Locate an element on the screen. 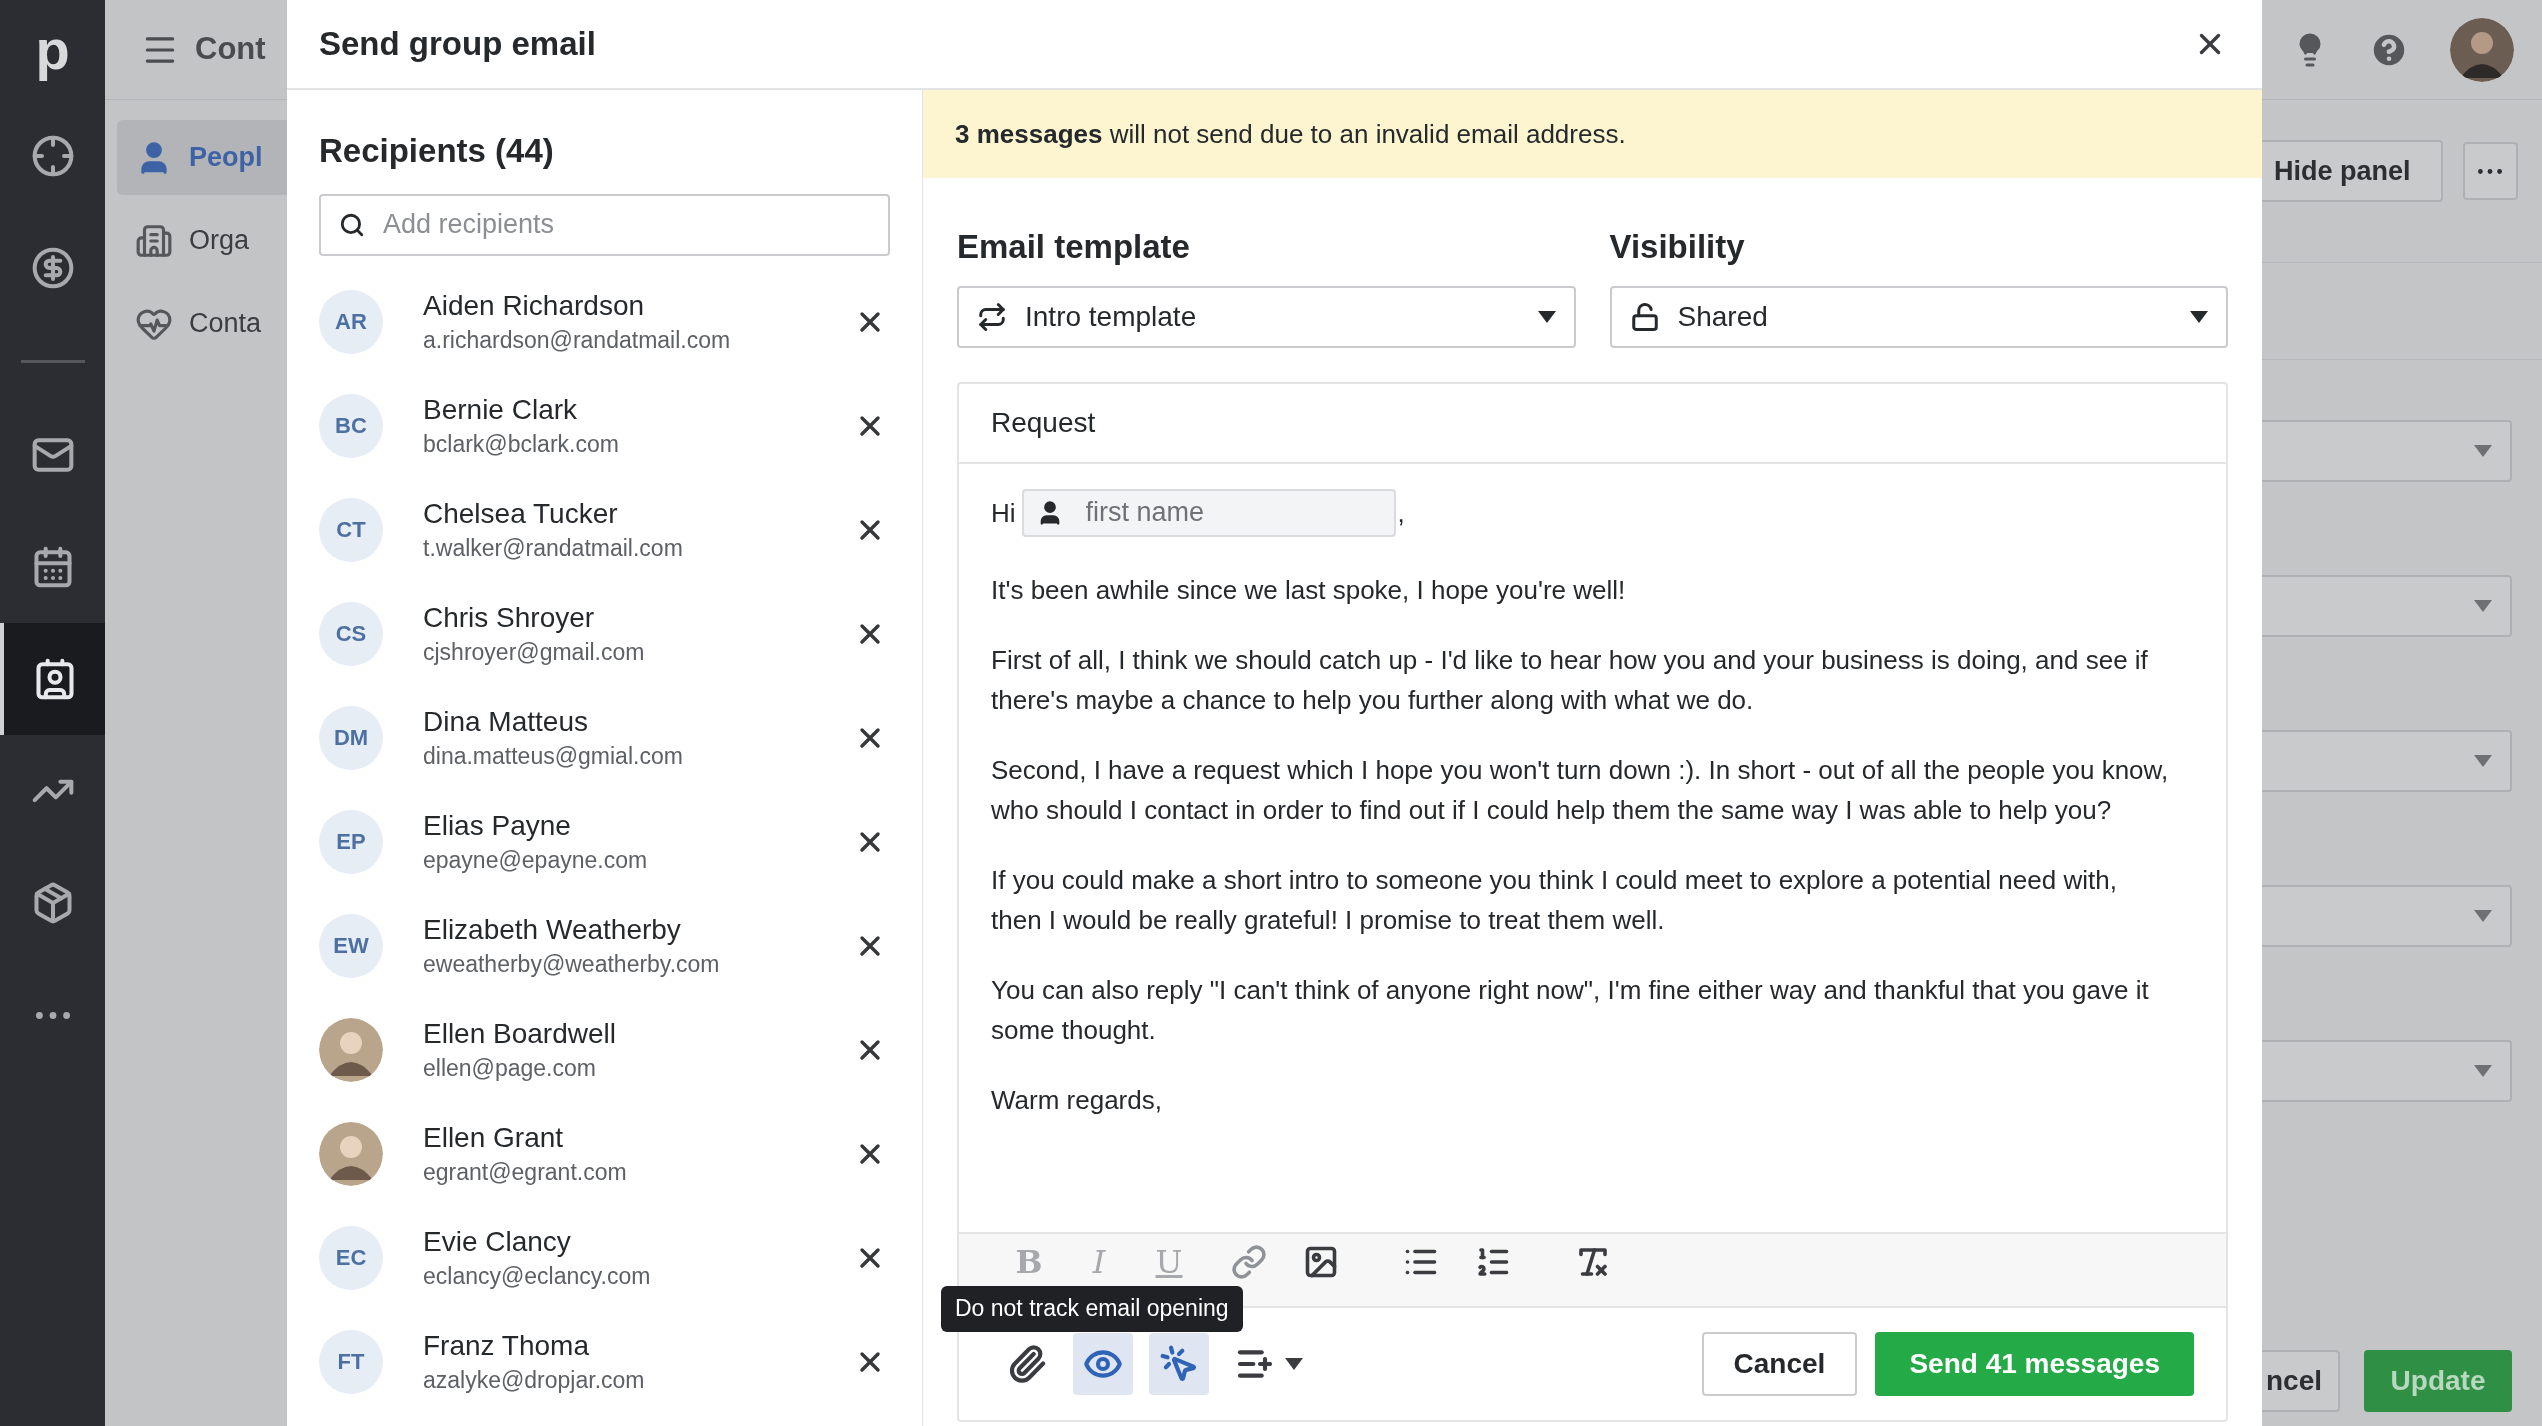  caret-icon is located at coordinates (1294, 1363).